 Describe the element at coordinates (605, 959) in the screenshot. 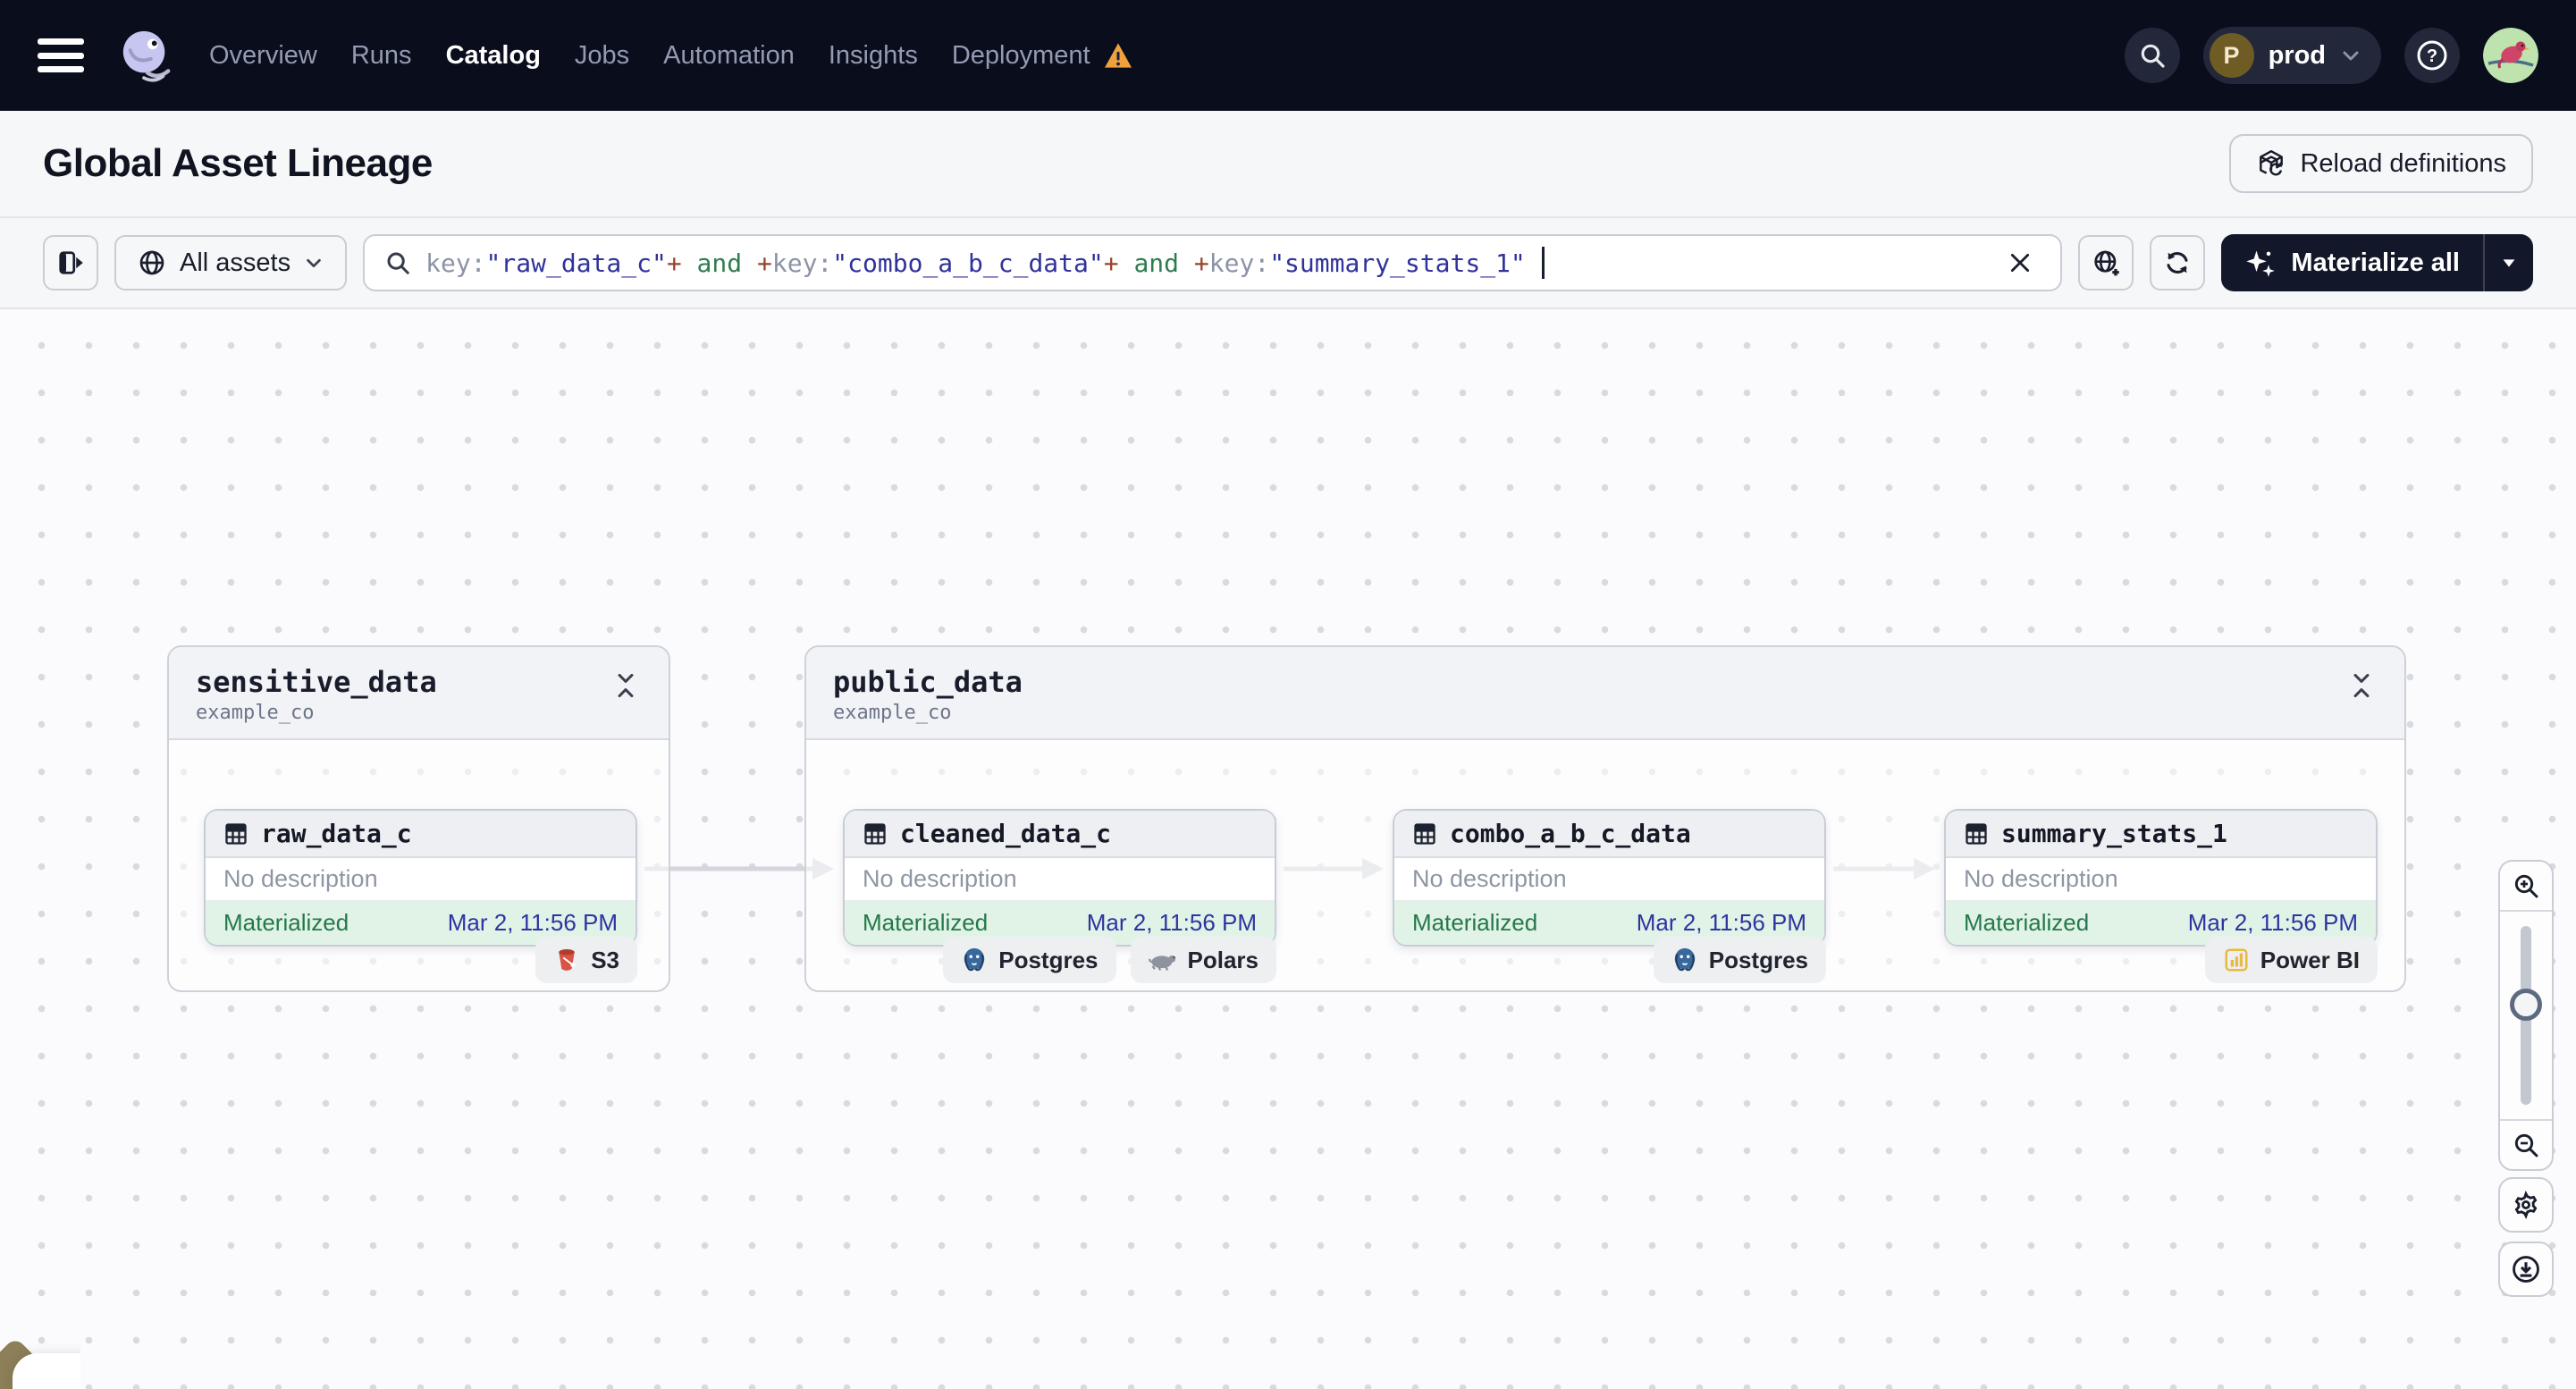

I see `tag-label: S3` at that location.